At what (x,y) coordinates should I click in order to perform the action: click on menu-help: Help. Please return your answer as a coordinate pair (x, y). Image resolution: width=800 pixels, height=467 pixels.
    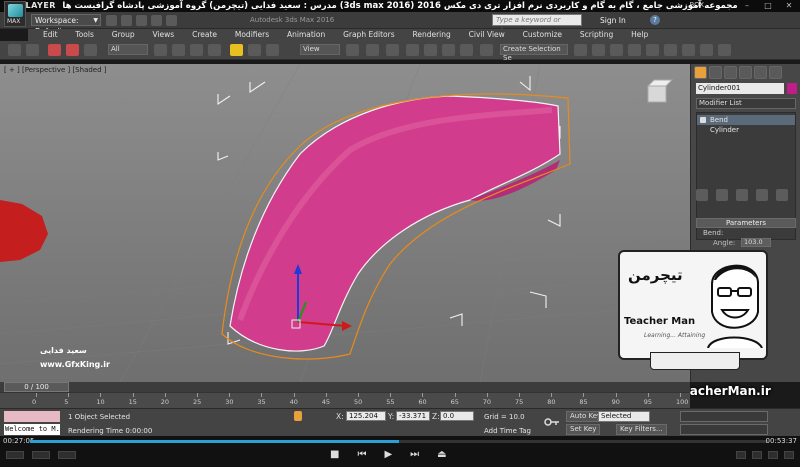
    Looking at the image, I should click on (639, 35).